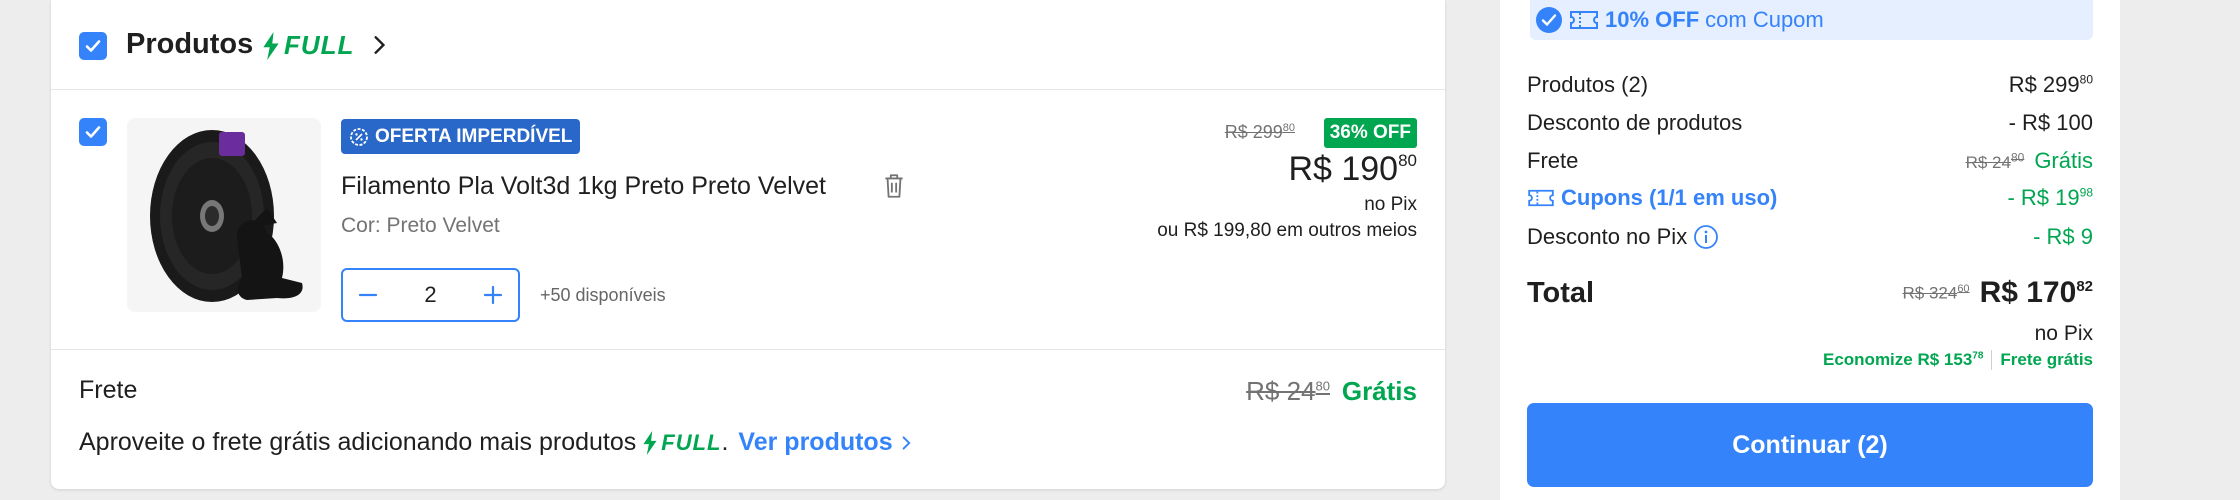 This screenshot has height=500, width=2240. Describe the element at coordinates (108, 390) in the screenshot. I see `shipping-label: Frete` at that location.